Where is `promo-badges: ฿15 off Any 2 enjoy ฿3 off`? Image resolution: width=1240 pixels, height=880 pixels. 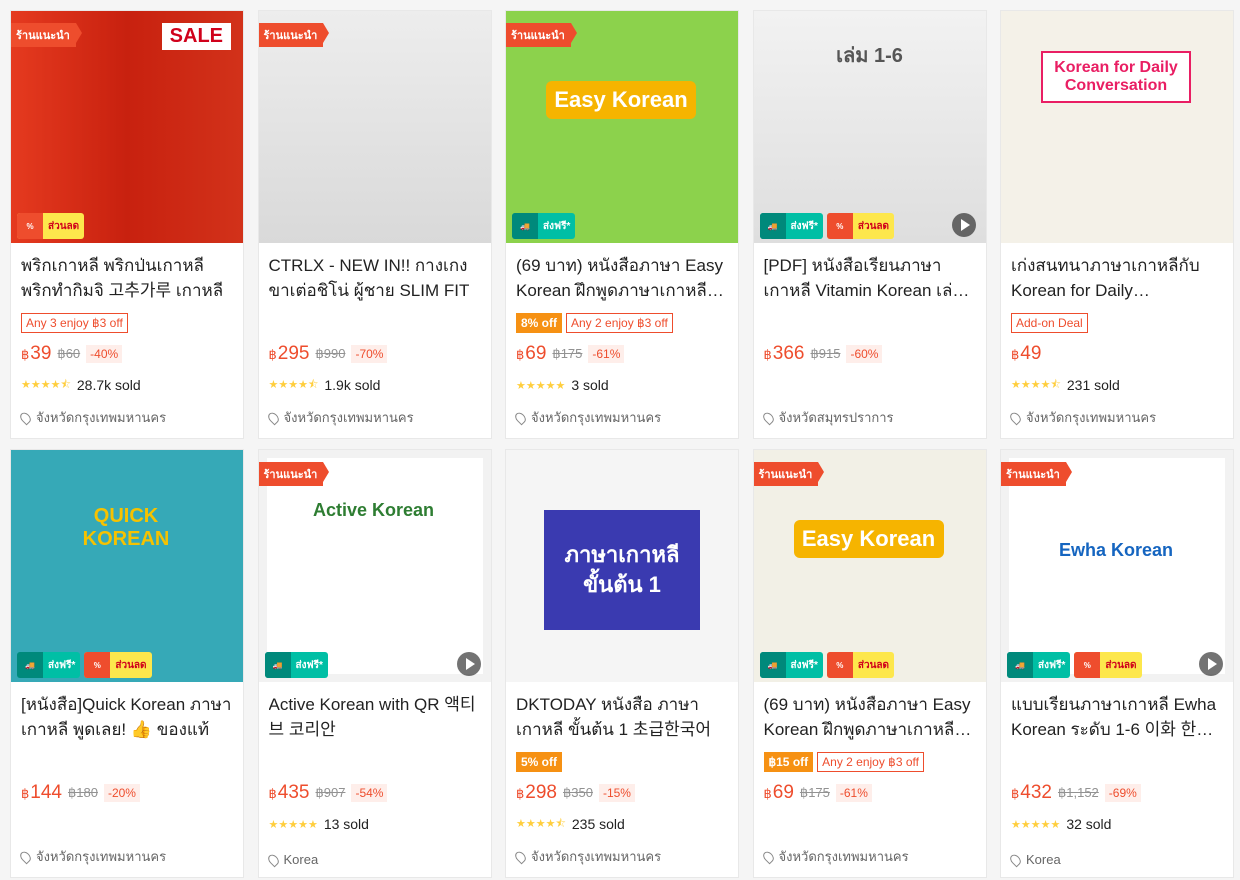 promo-badges: ฿15 off Any 2 enjoy ฿3 off is located at coordinates (869, 762).